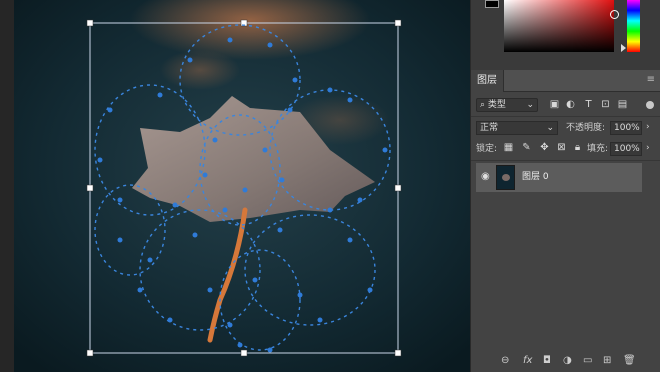 This screenshot has height=372, width=660. I want to click on layer-name: 图层 0, so click(535, 177).